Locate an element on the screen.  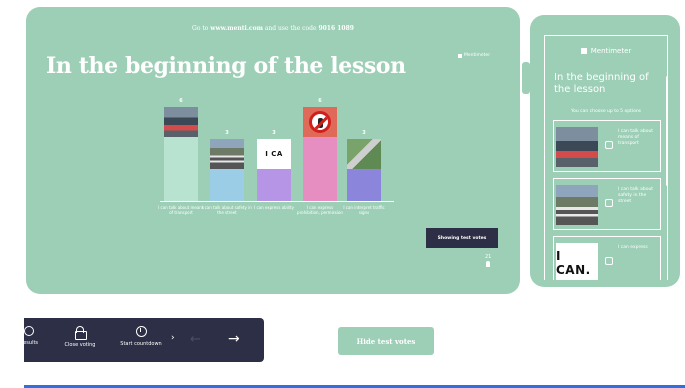
bar-label: I can talk about safety in the street is located at coordinates (227, 210).